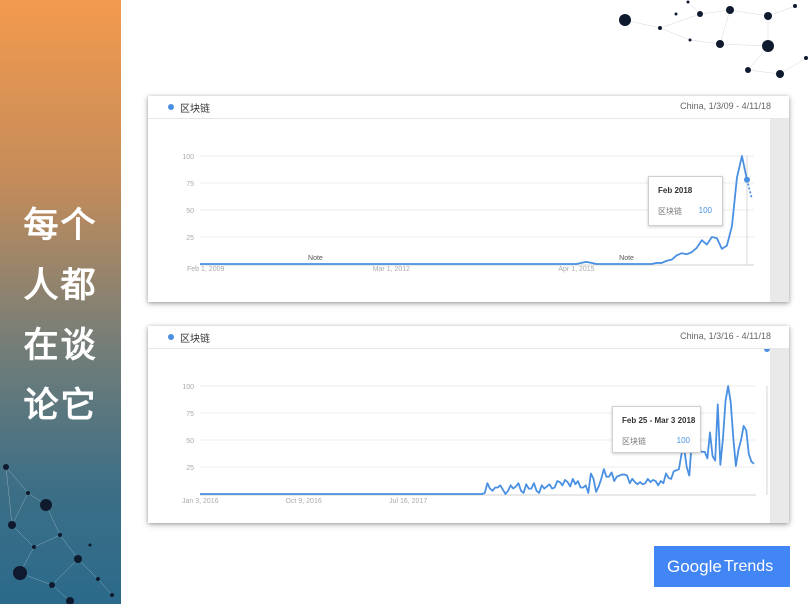 This screenshot has height=604, width=810. I want to click on side-title-line-3: 在谈, so click(60, 346).